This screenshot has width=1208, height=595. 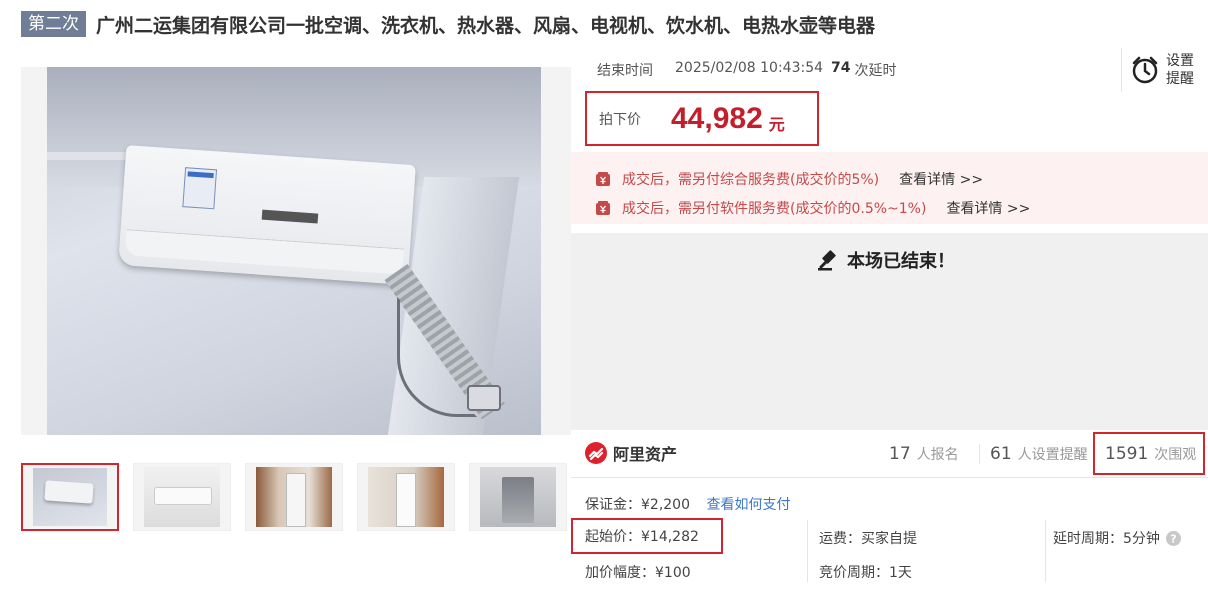 I want to click on auction-ended-text: 本场已结束！, so click(x=901, y=261).